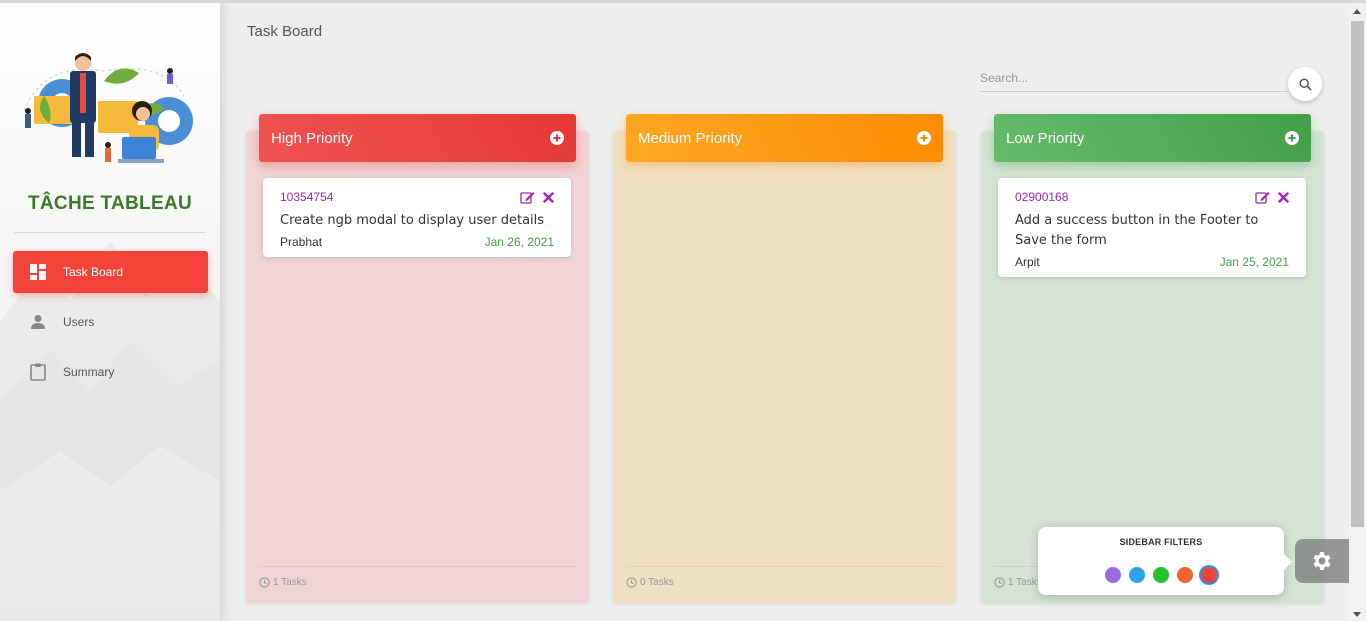  Describe the element at coordinates (1357, 274) in the screenshot. I see `scrollbar-thumb` at that location.